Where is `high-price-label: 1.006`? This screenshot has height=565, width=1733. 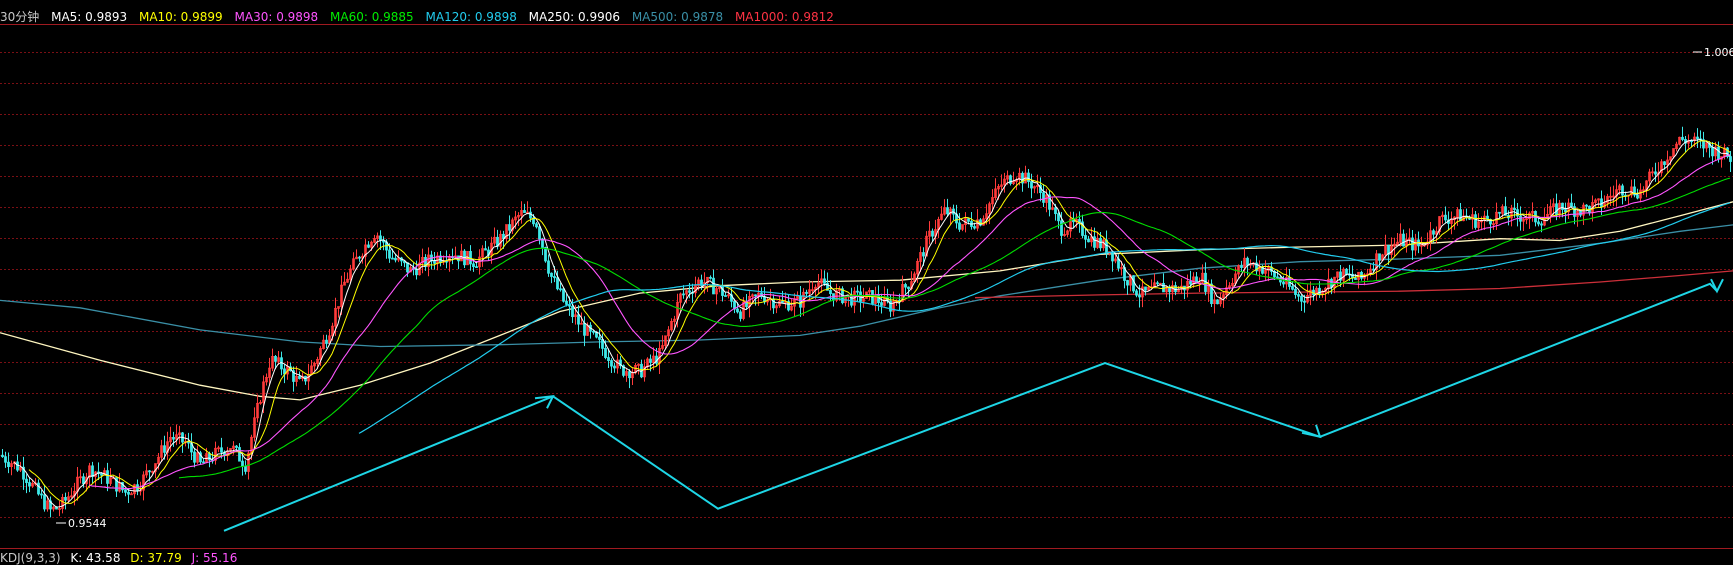 high-price-label: 1.006 is located at coordinates (1718, 52).